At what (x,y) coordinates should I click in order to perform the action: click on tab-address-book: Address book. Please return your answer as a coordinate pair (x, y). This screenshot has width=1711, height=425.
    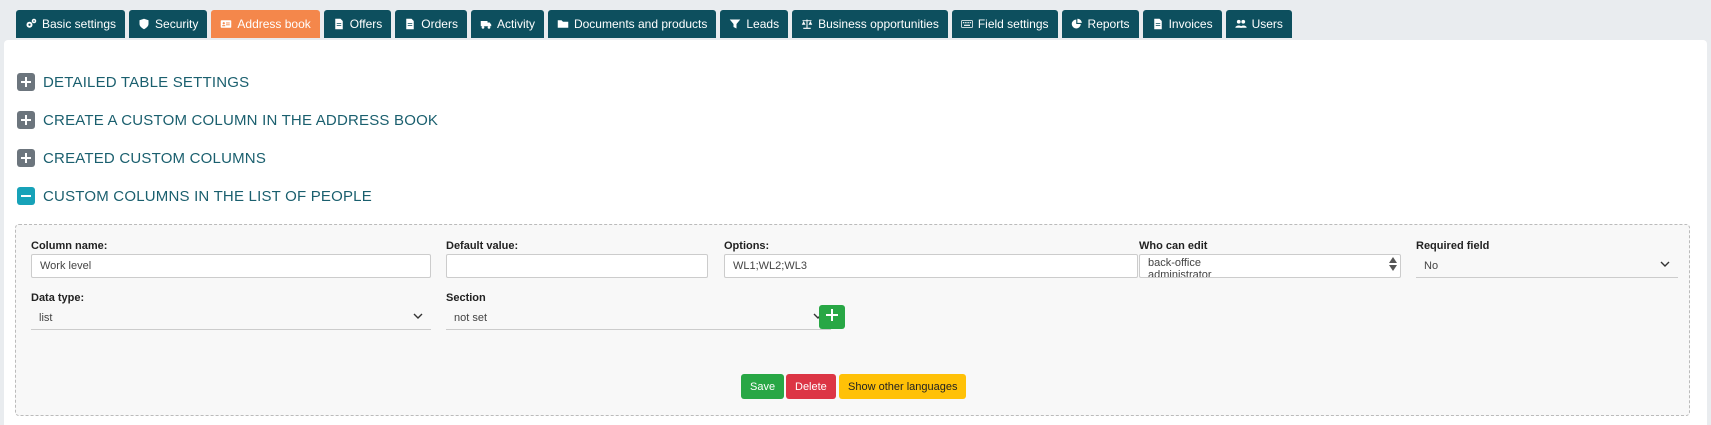
    Looking at the image, I should click on (265, 24).